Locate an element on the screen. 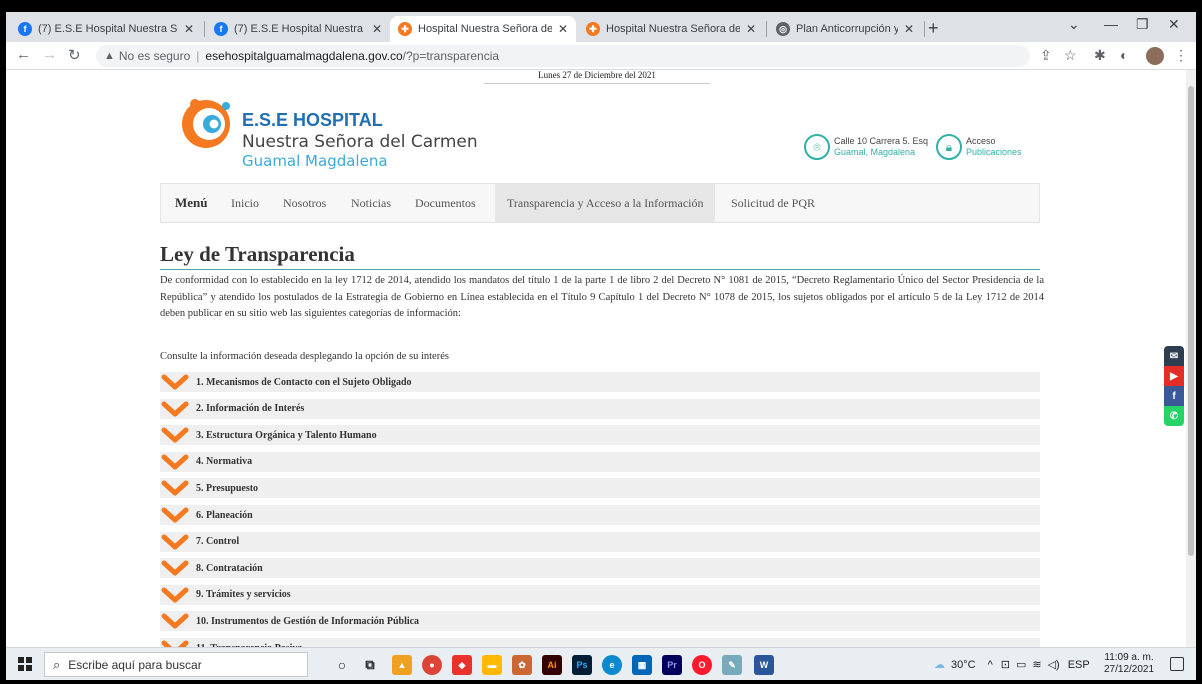 This screenshot has width=1202, height=684. taskbar-search-placeholder: Escribe aquí para buscar is located at coordinates (135, 664).